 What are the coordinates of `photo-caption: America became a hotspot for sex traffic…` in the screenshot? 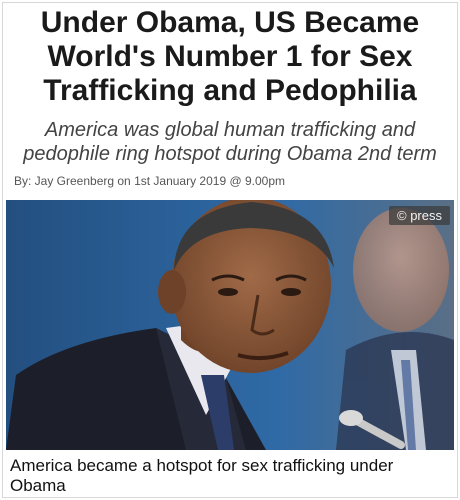 It's located at (202, 475).